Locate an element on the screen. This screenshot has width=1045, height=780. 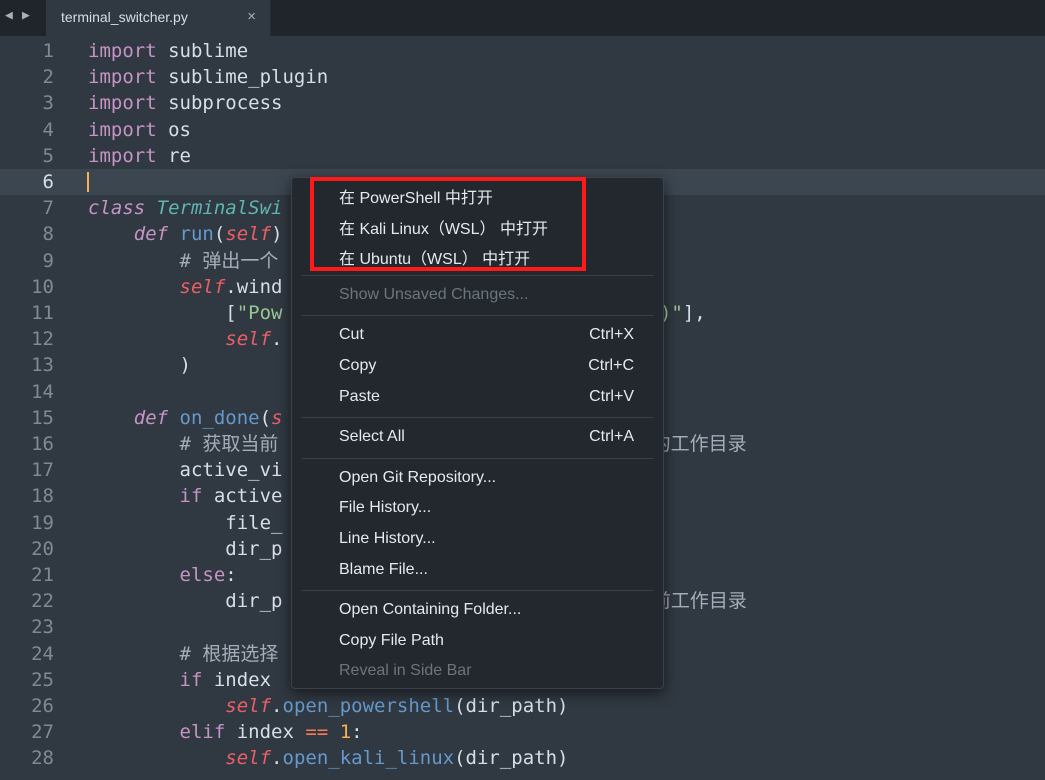
line-number: 28 is located at coordinates (42, 758).